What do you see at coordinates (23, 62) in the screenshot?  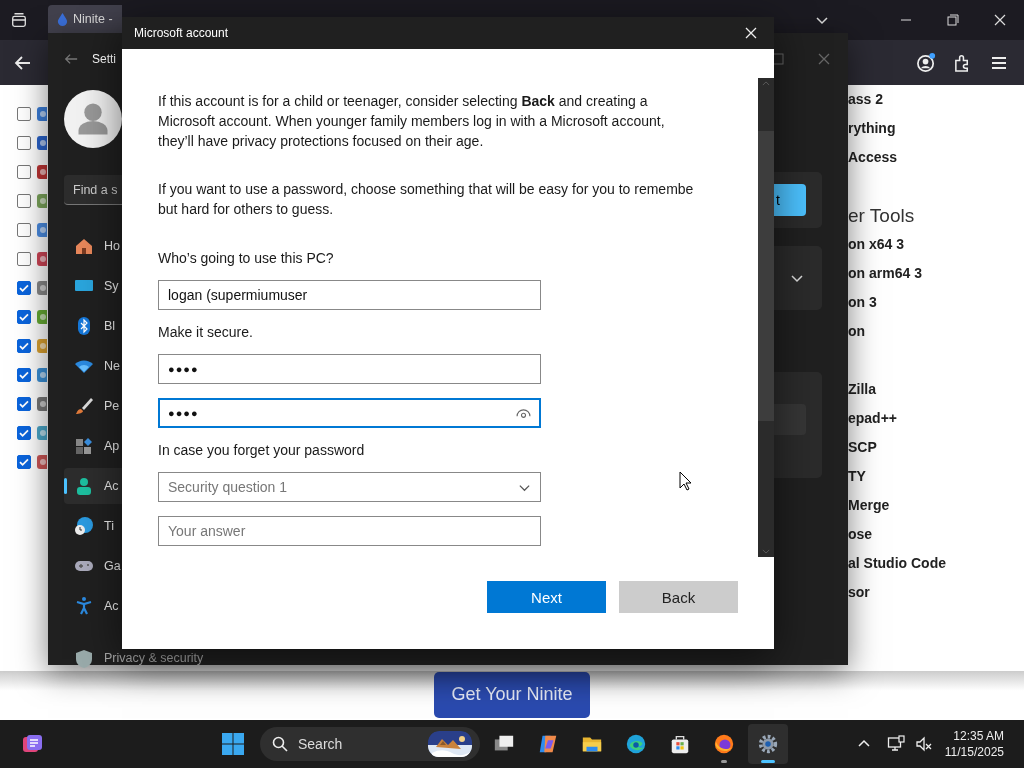 I see `back-arrow-icon` at bounding box center [23, 62].